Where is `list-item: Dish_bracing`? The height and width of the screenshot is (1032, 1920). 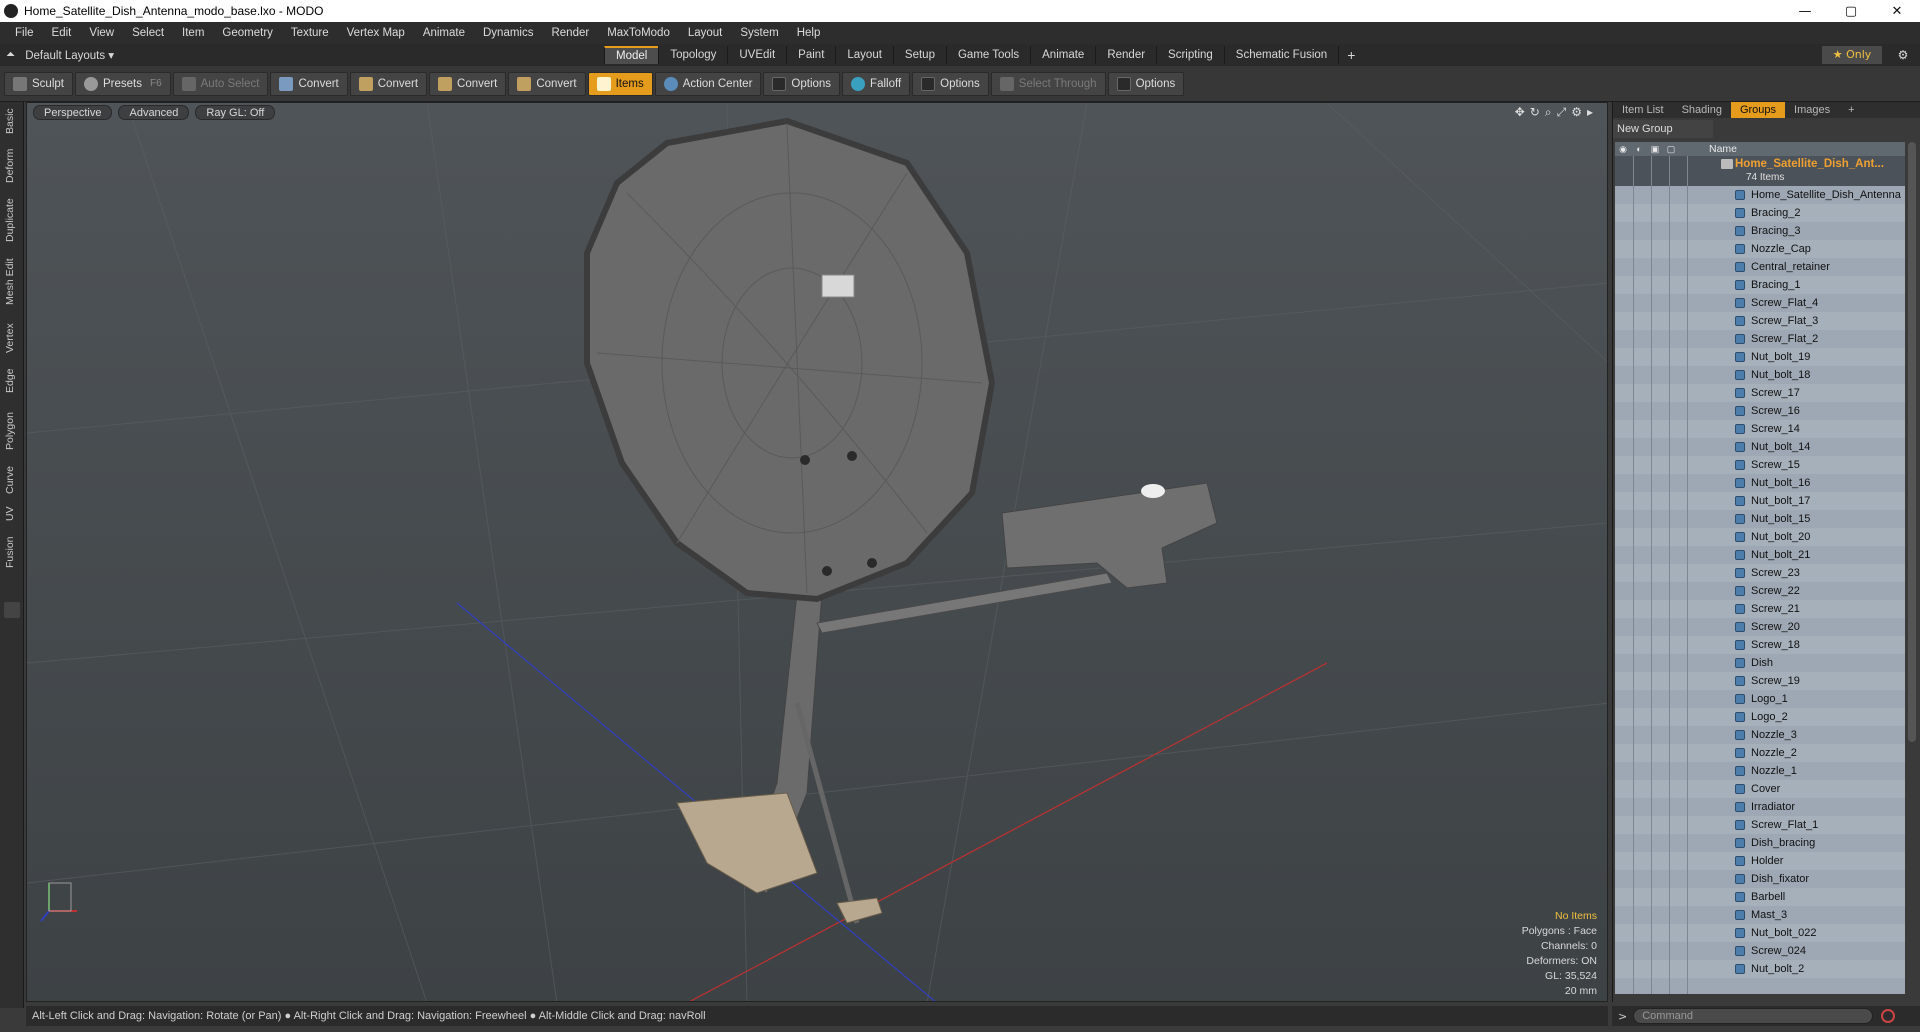 list-item: Dish_bracing is located at coordinates (1760, 843).